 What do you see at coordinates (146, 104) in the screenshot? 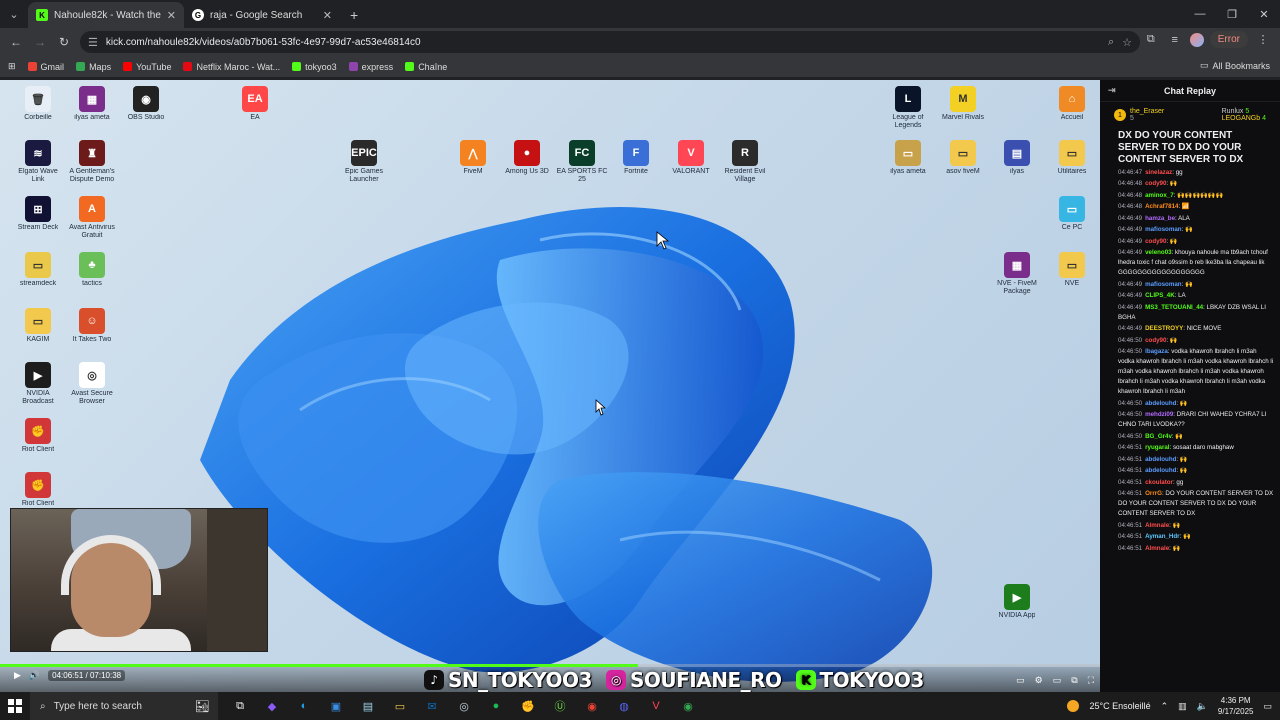
I see `desktop-icon: ◉ OBS Studio` at bounding box center [146, 104].